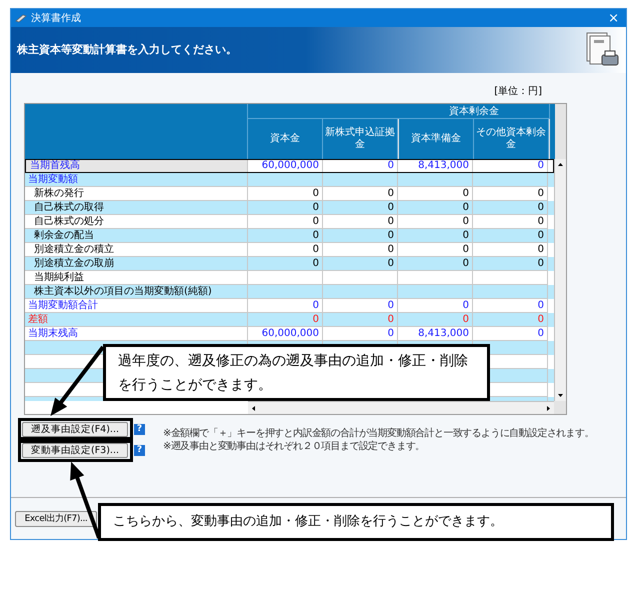 The height and width of the screenshot is (599, 642). I want to click on column-header: 資本金, so click(285, 139).